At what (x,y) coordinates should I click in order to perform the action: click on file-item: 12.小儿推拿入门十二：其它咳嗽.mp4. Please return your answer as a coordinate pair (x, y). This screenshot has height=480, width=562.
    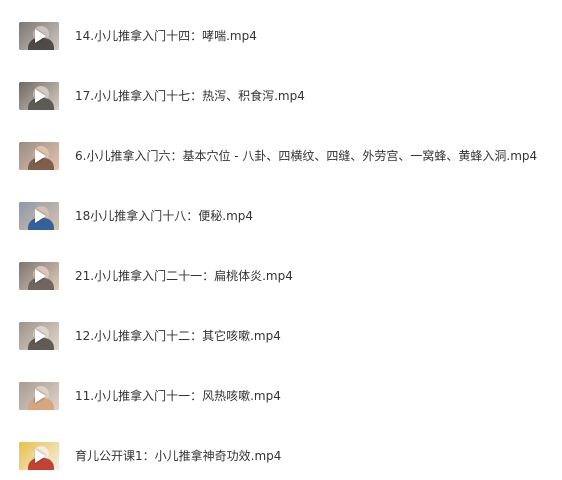
    Looking at the image, I should click on (281, 336).